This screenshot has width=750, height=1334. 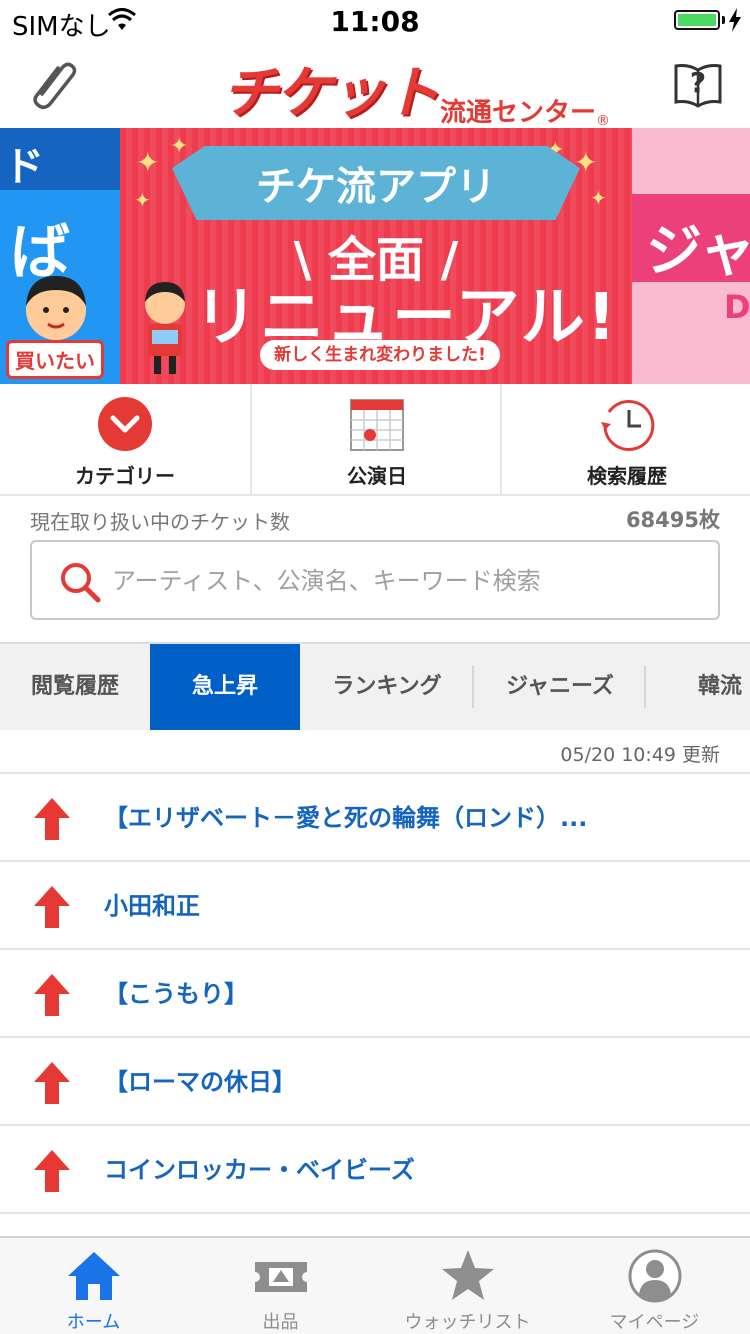 I want to click on tab-browsing-history: 閲覧履歴, so click(x=75, y=687).